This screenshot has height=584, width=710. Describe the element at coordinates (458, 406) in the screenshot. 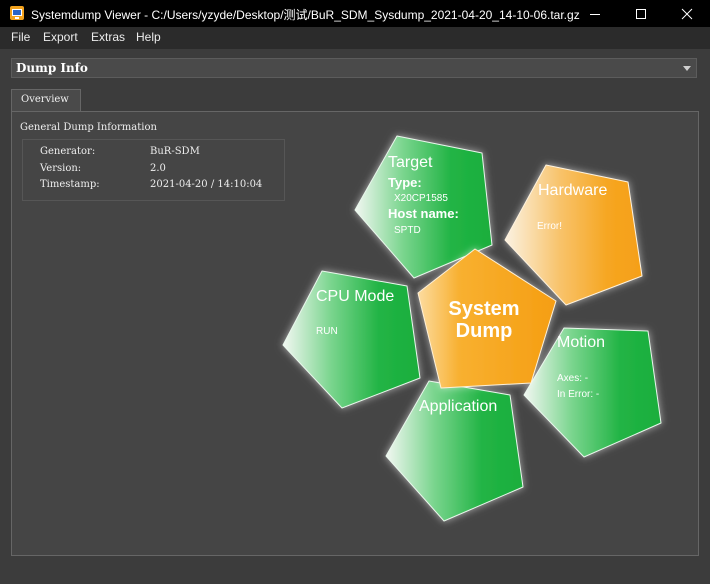

I see `application-title: Application` at that location.